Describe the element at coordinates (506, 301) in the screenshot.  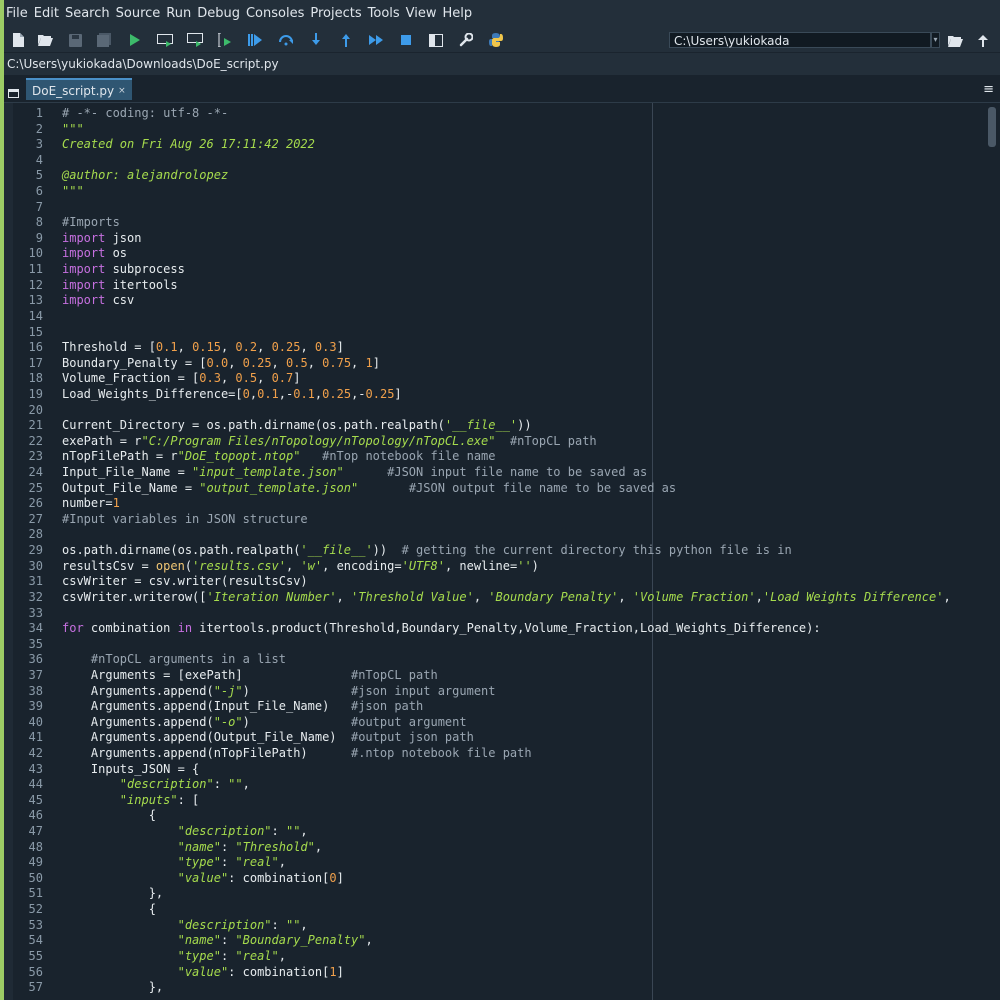
I see `code-line: import csv` at that location.